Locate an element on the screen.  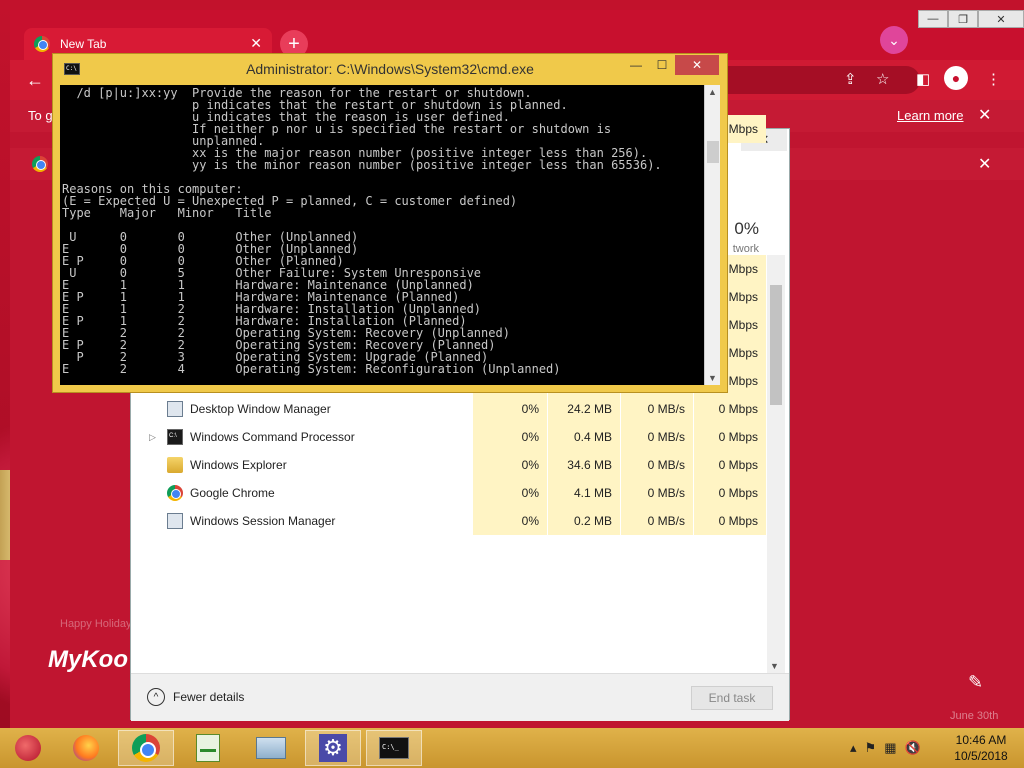
process-name: Google Chrome is located at coordinates (232, 493).